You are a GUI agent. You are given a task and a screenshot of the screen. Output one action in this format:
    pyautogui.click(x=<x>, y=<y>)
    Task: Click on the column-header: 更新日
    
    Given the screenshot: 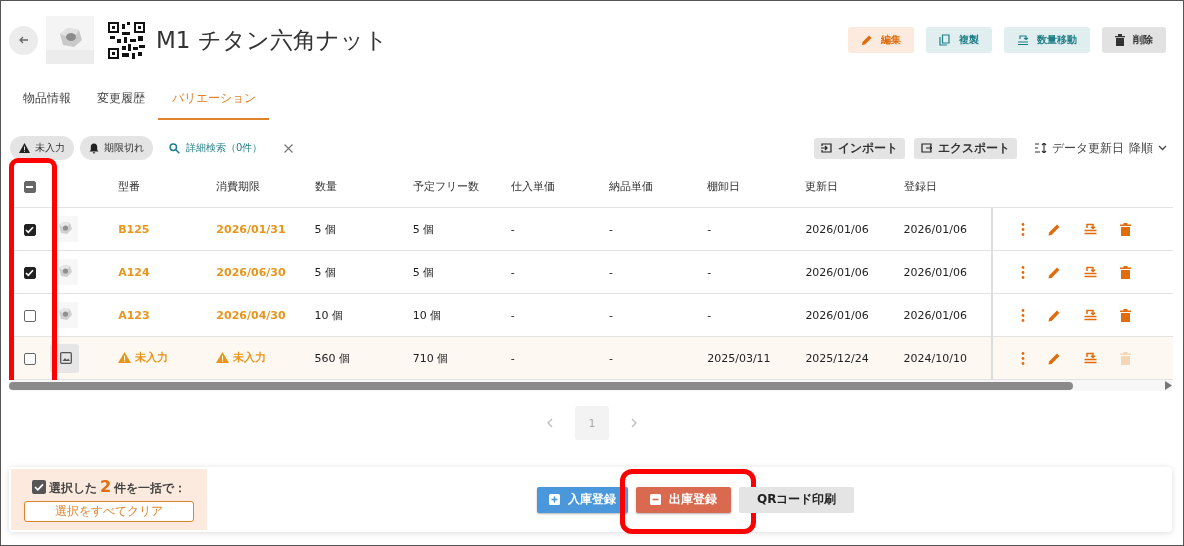 What is the action you would take?
    pyautogui.click(x=822, y=186)
    